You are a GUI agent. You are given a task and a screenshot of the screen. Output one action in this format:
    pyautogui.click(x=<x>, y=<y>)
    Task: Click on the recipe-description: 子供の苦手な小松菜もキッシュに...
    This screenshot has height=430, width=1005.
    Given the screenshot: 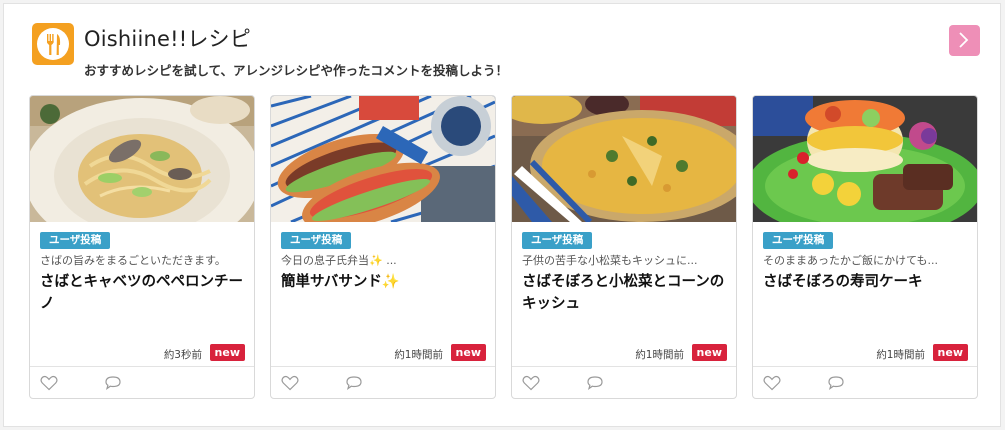 What is the action you would take?
    pyautogui.click(x=610, y=260)
    